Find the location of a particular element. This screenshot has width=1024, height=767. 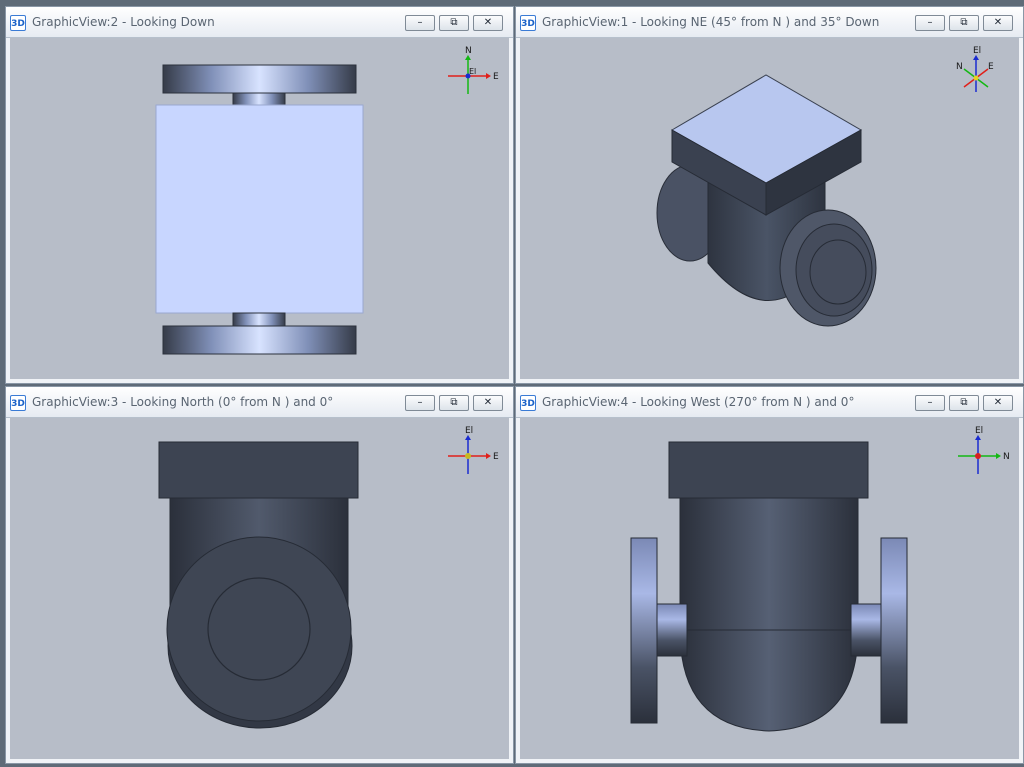

flange-neck-left is located at coordinates (672, 630).